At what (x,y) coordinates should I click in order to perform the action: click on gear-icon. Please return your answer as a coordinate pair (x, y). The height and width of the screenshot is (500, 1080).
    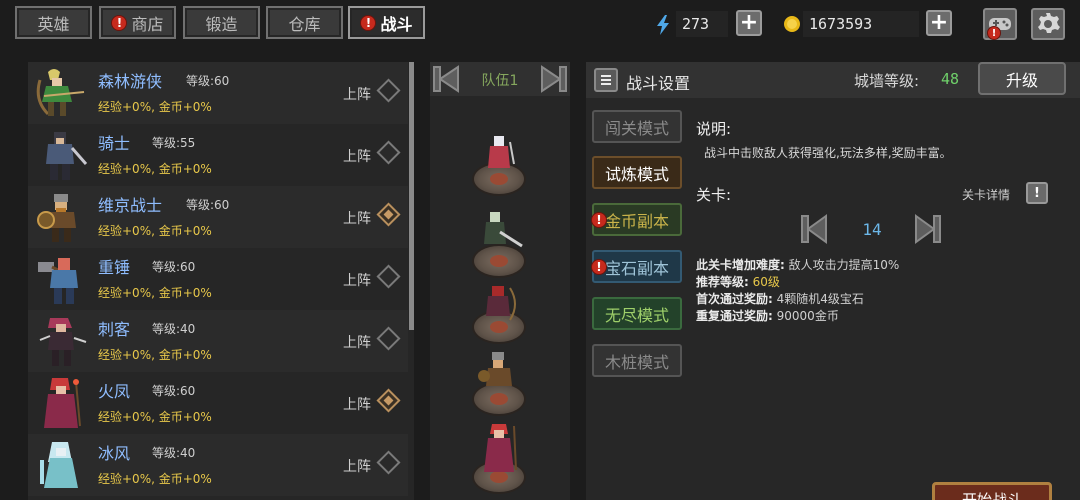
    Looking at the image, I should click on (1049, 23).